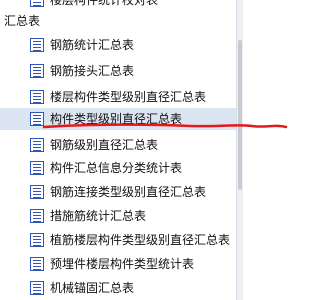 The image size is (322, 300). I want to click on tree-item-label: 钢筋接头汇总表, so click(92, 71).